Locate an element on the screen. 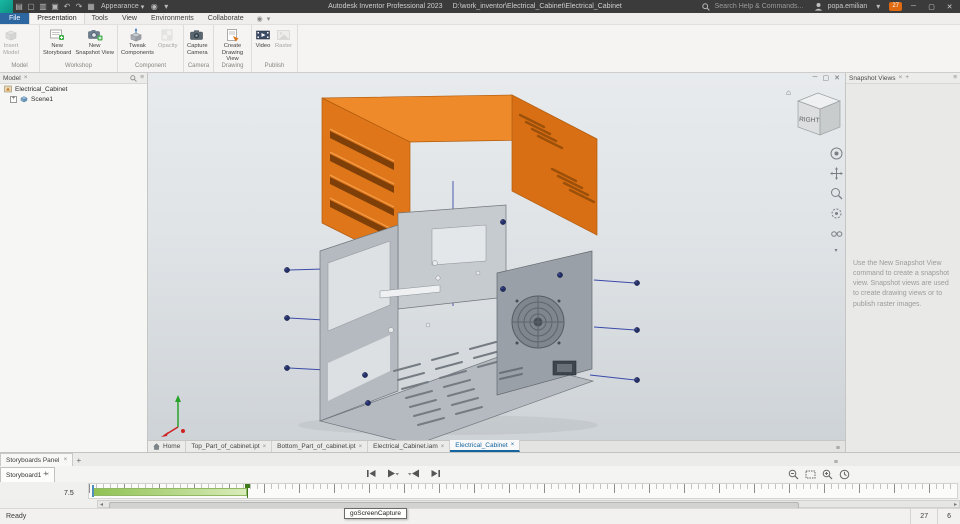 Image resolution: width=960 pixels, height=524 pixels. add-panel-icon: + is located at coordinates (78, 460).